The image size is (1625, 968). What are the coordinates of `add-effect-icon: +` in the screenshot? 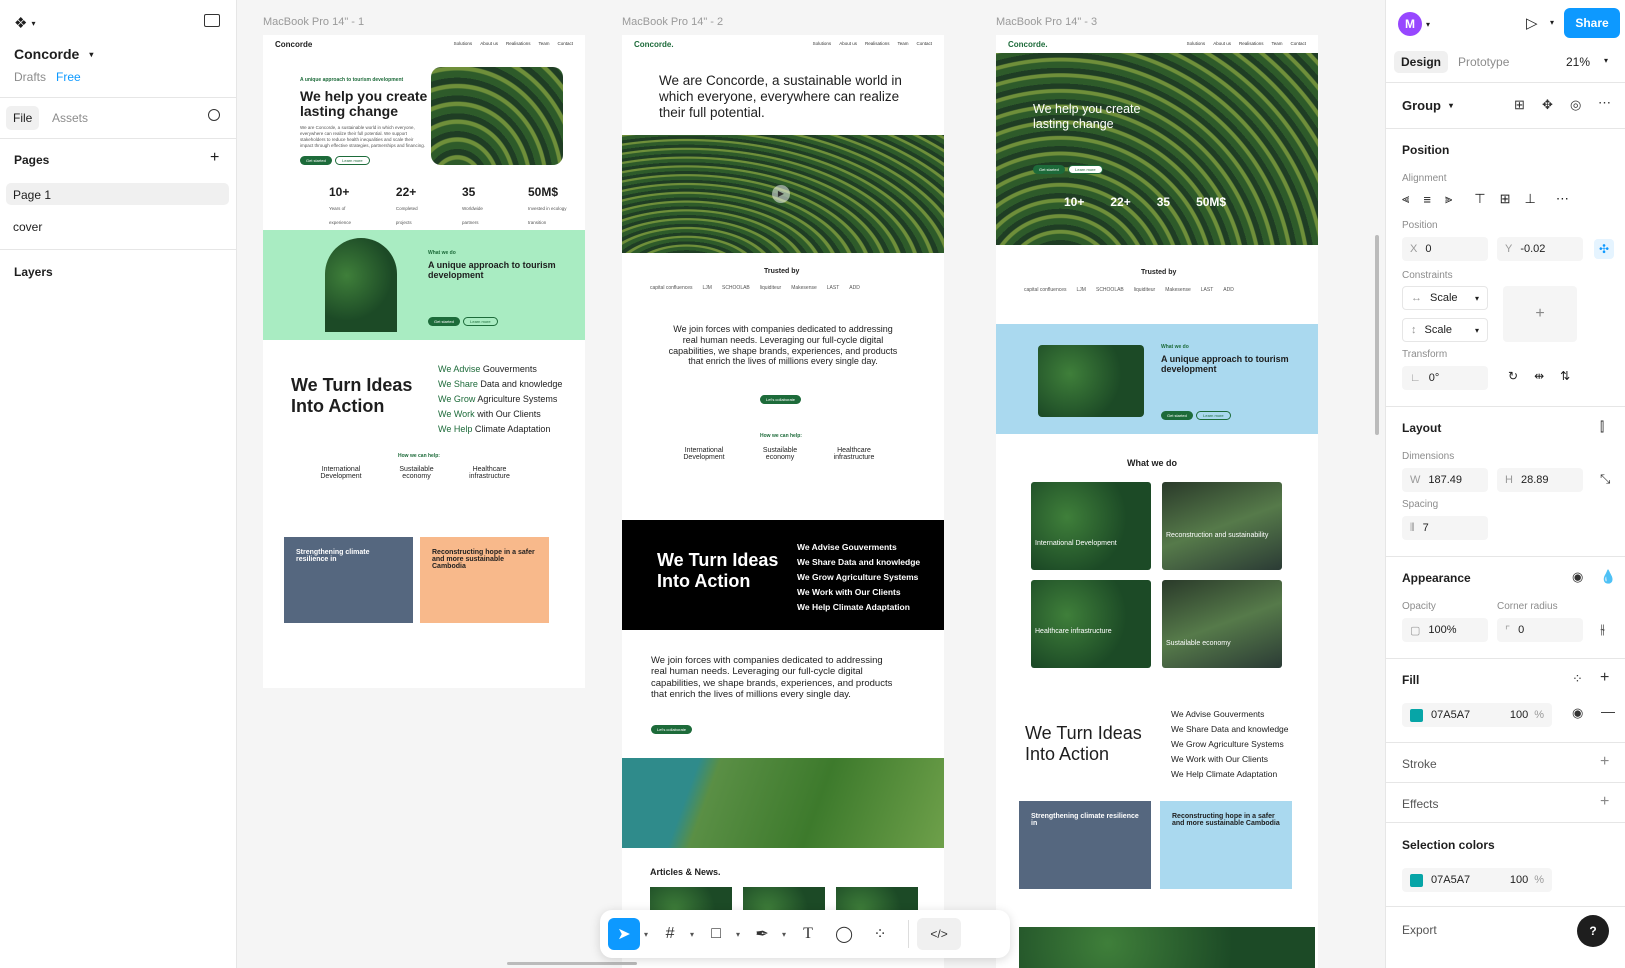 It's located at (1604, 802).